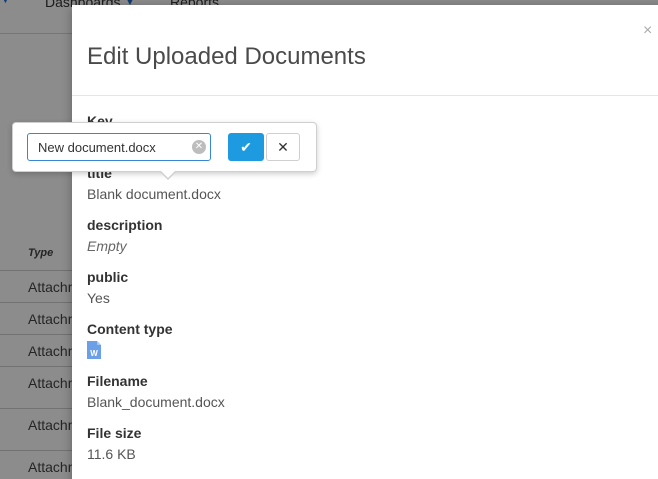 The width and height of the screenshot is (658, 479). I want to click on word-document-icon: W, so click(94, 350).